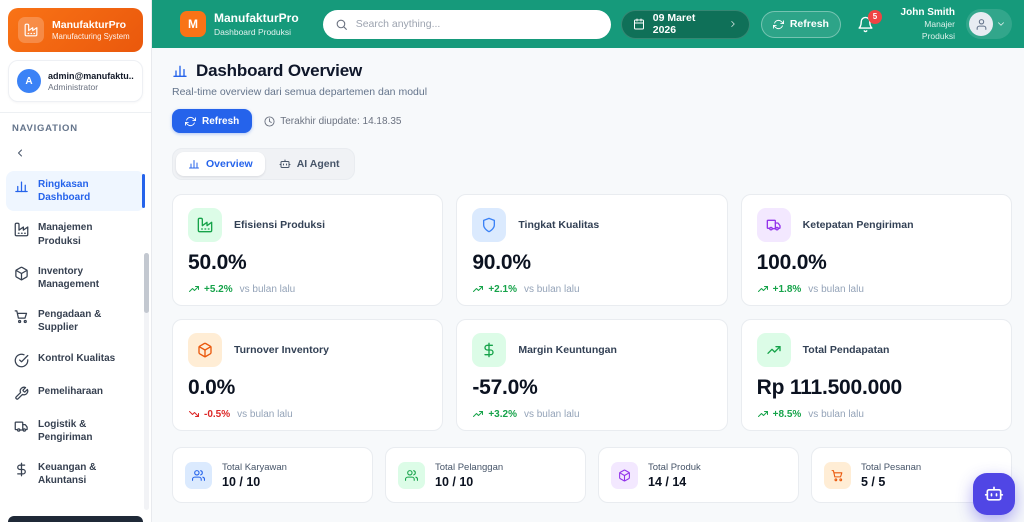 The width and height of the screenshot is (1024, 522). I want to click on ai-assistant-fab, so click(994, 494).